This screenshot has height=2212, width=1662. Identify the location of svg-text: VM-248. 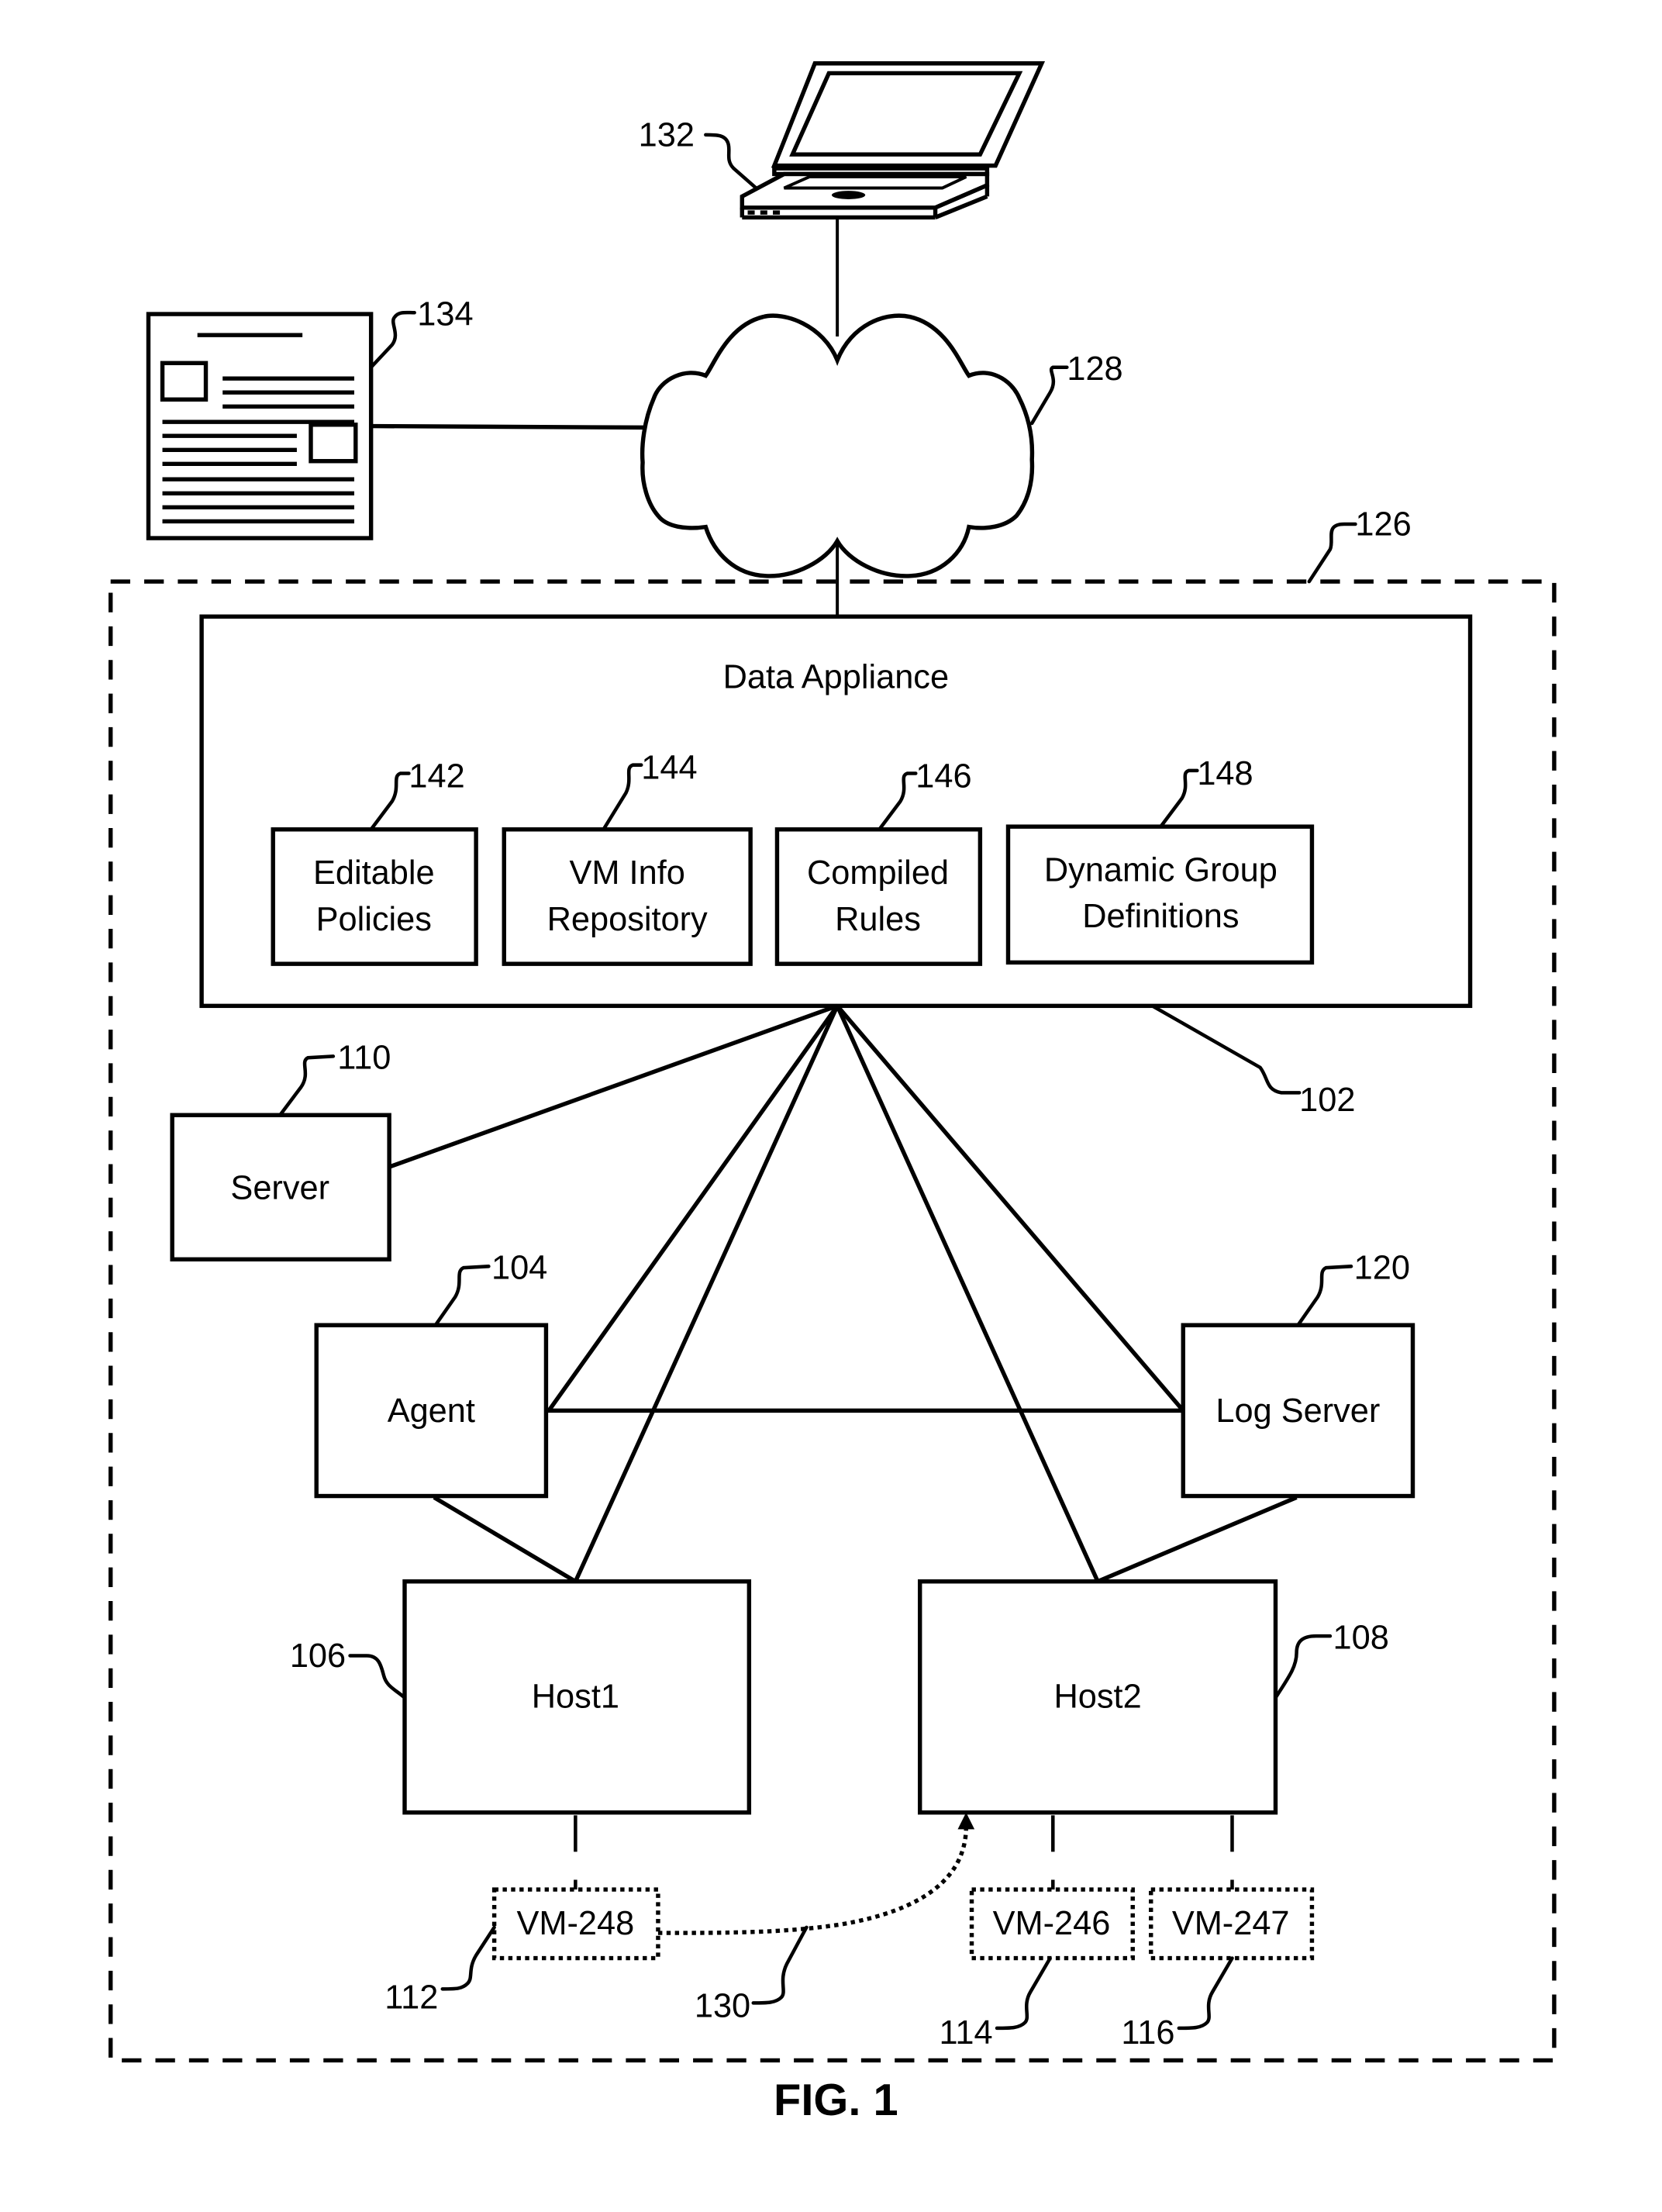
(576, 1923).